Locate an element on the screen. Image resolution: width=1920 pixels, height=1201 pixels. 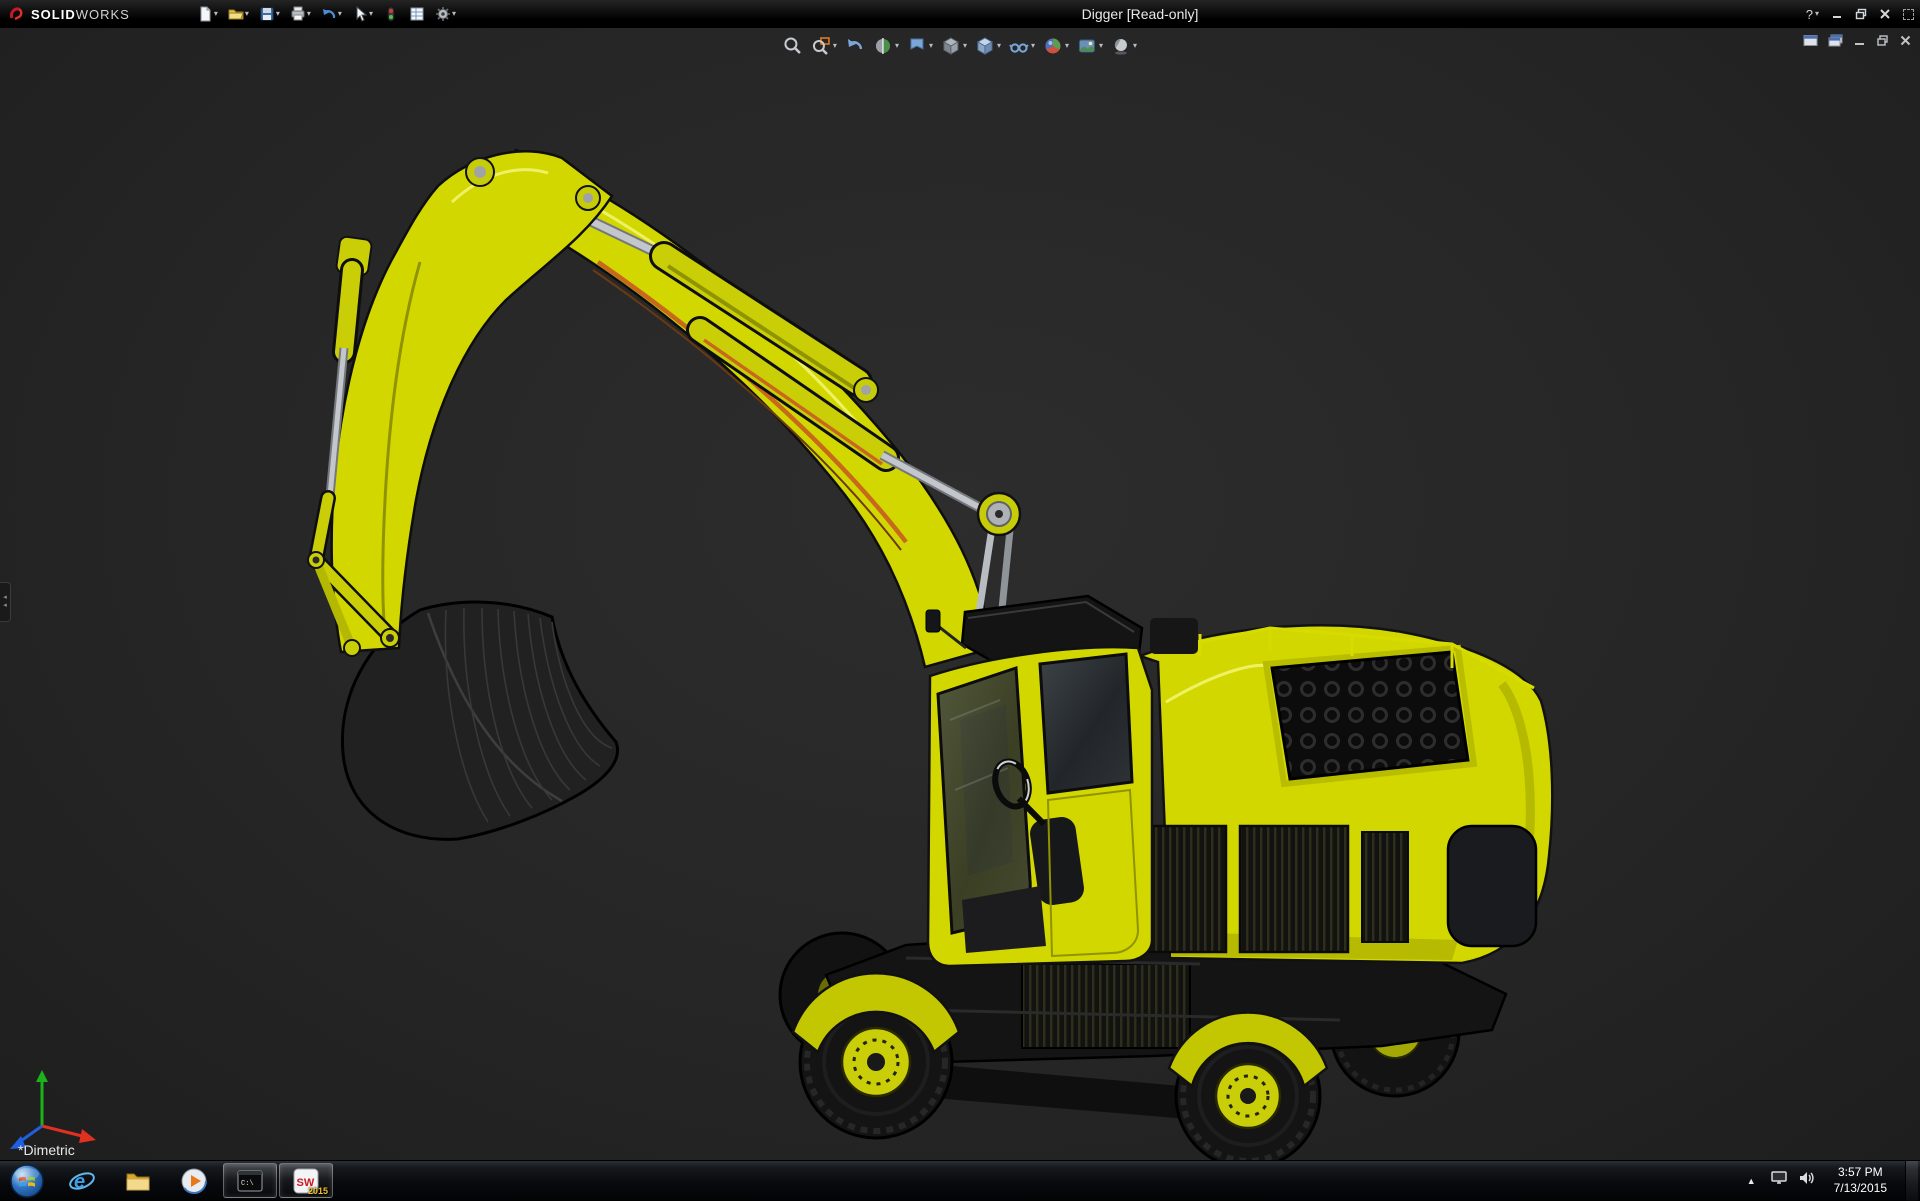
volume-tray-icon is located at coordinates (1807, 1180).